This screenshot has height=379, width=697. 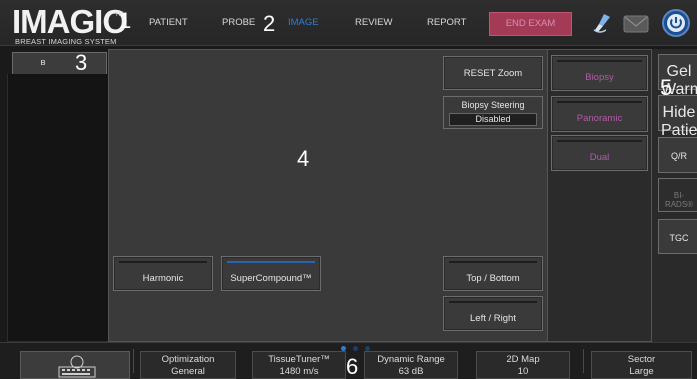 I want to click on 2d-map-value: 10, so click(x=523, y=371).